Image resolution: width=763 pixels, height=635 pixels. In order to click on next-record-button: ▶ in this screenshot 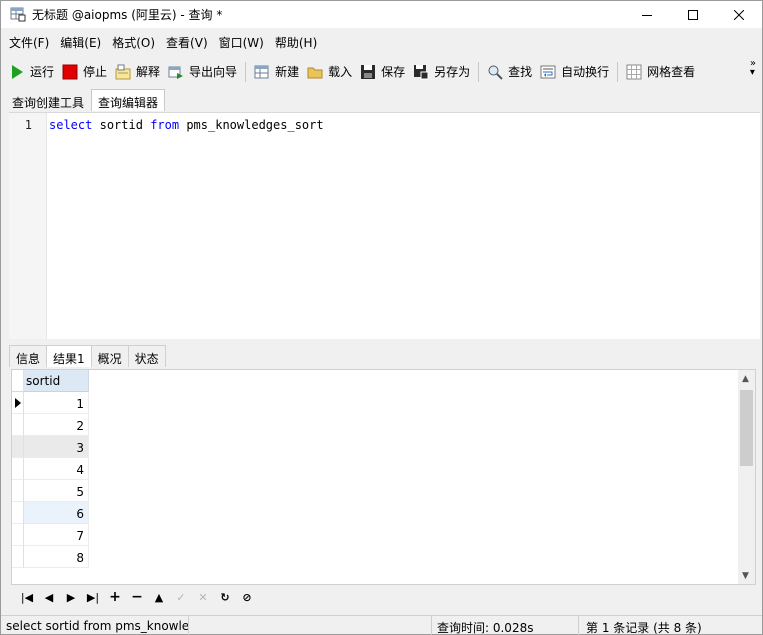, I will do `click(71, 597)`.